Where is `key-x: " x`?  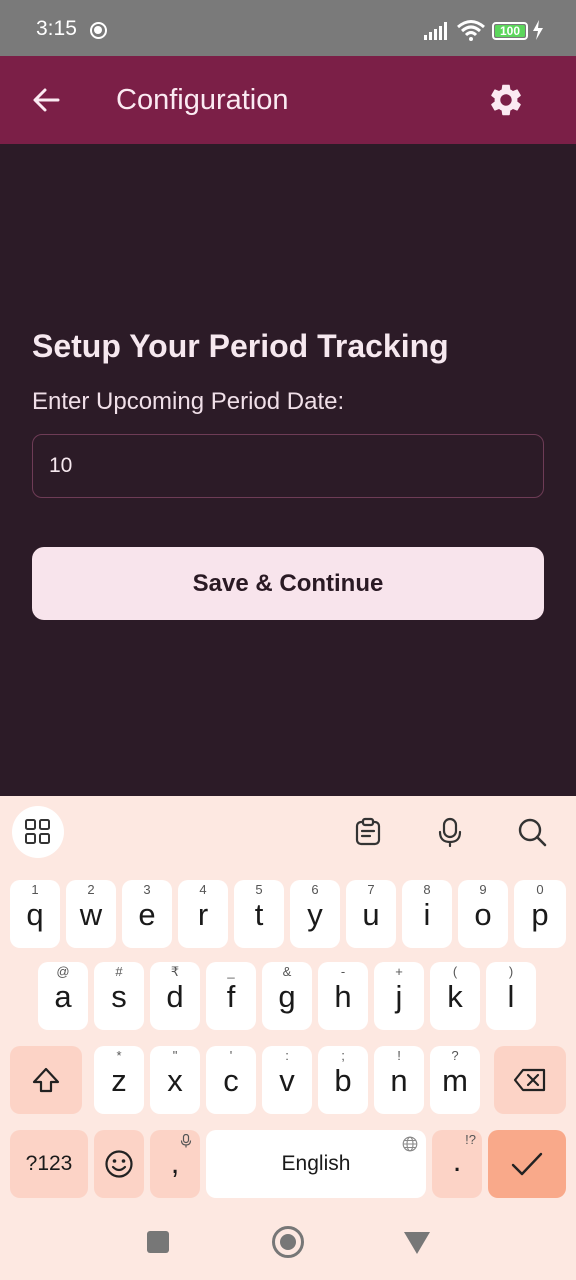
key-x: " x is located at coordinates (175, 1080).